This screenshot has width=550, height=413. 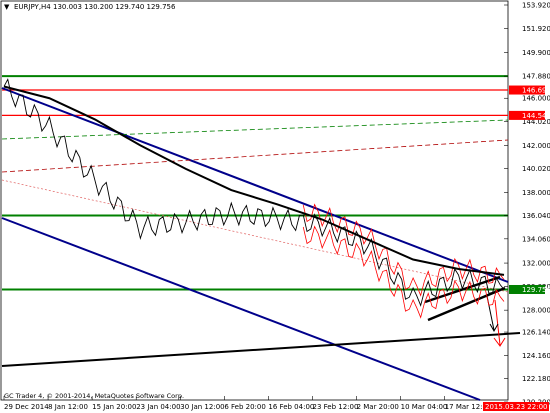 I want to click on price-tick-label: 132.000, so click(x=536, y=264).